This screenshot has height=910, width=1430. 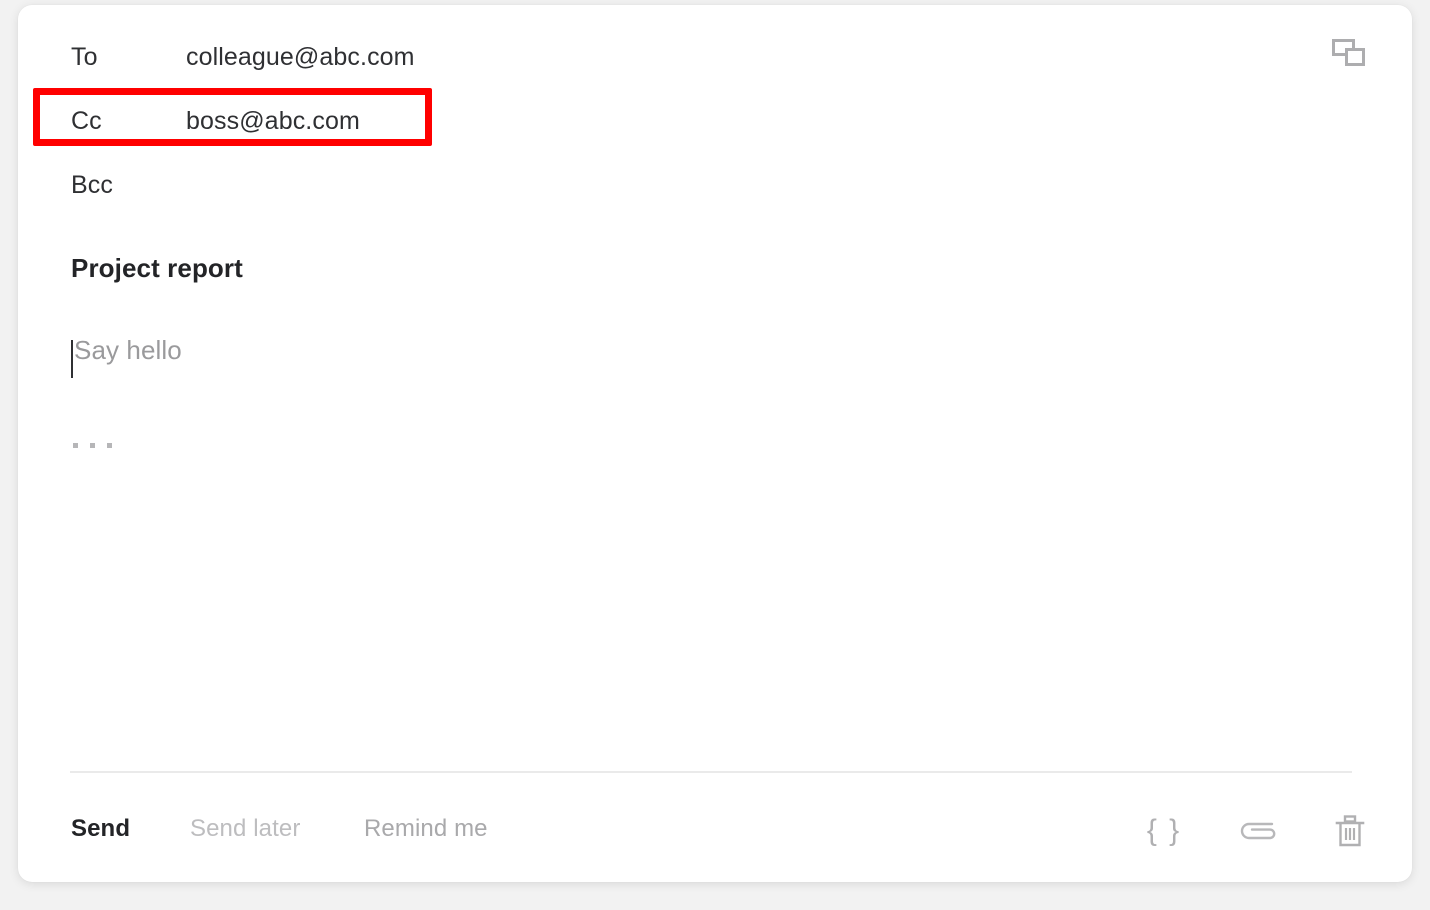 What do you see at coordinates (128, 350) in the screenshot?
I see `body-placeholder-text: Say hello` at bounding box center [128, 350].